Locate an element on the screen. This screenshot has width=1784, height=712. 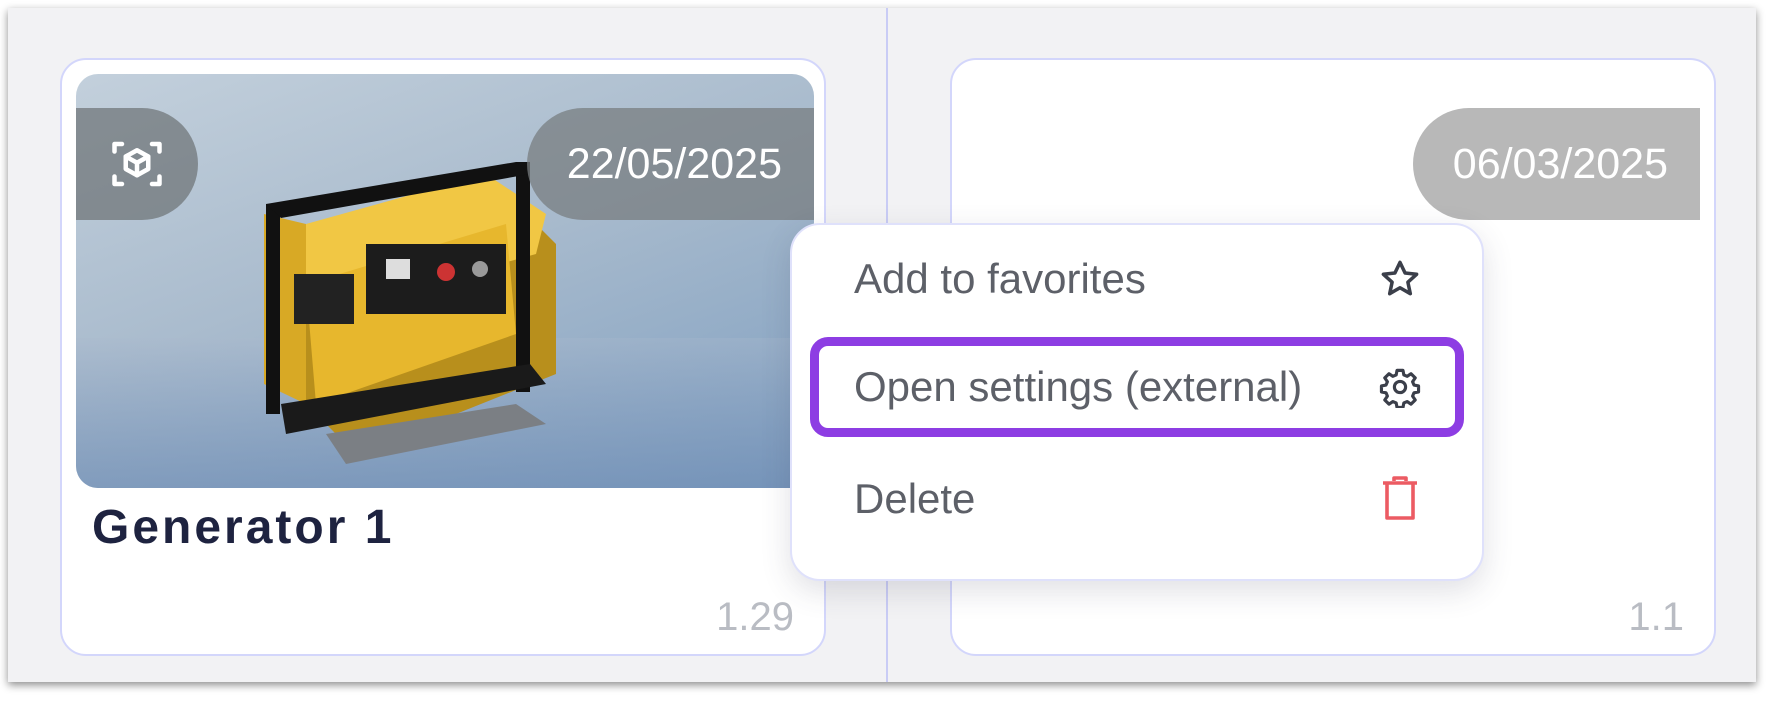
card-size: 1.1 is located at coordinates (1656, 617).